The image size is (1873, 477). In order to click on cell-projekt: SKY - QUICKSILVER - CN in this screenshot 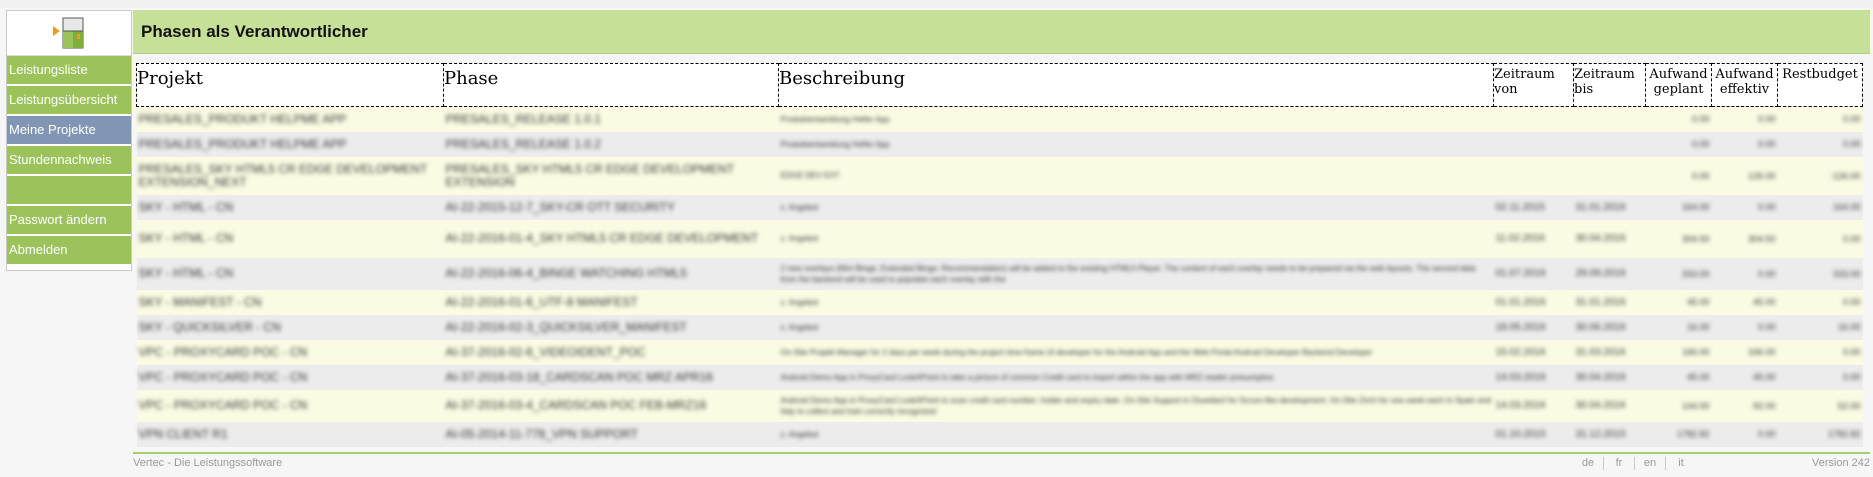, I will do `click(209, 326)`.